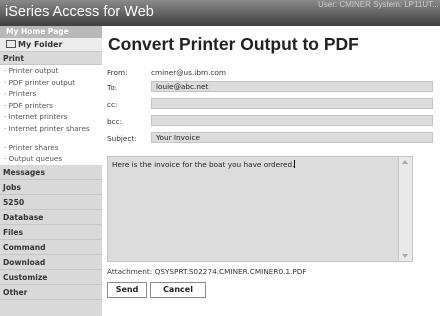 Image resolution: width=440 pixels, height=316 pixels. I want to click on to-label: To:, so click(112, 87).